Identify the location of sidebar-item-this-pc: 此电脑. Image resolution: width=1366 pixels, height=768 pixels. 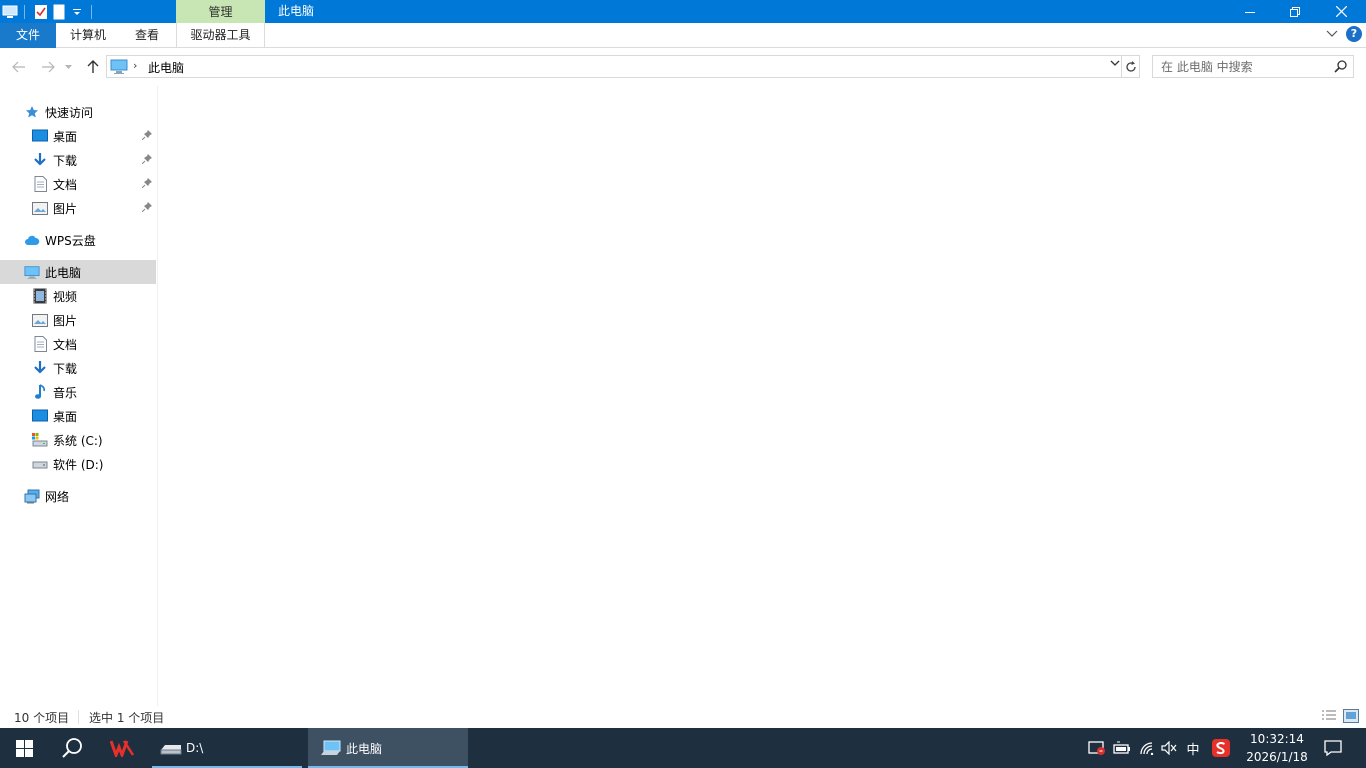
(78, 272).